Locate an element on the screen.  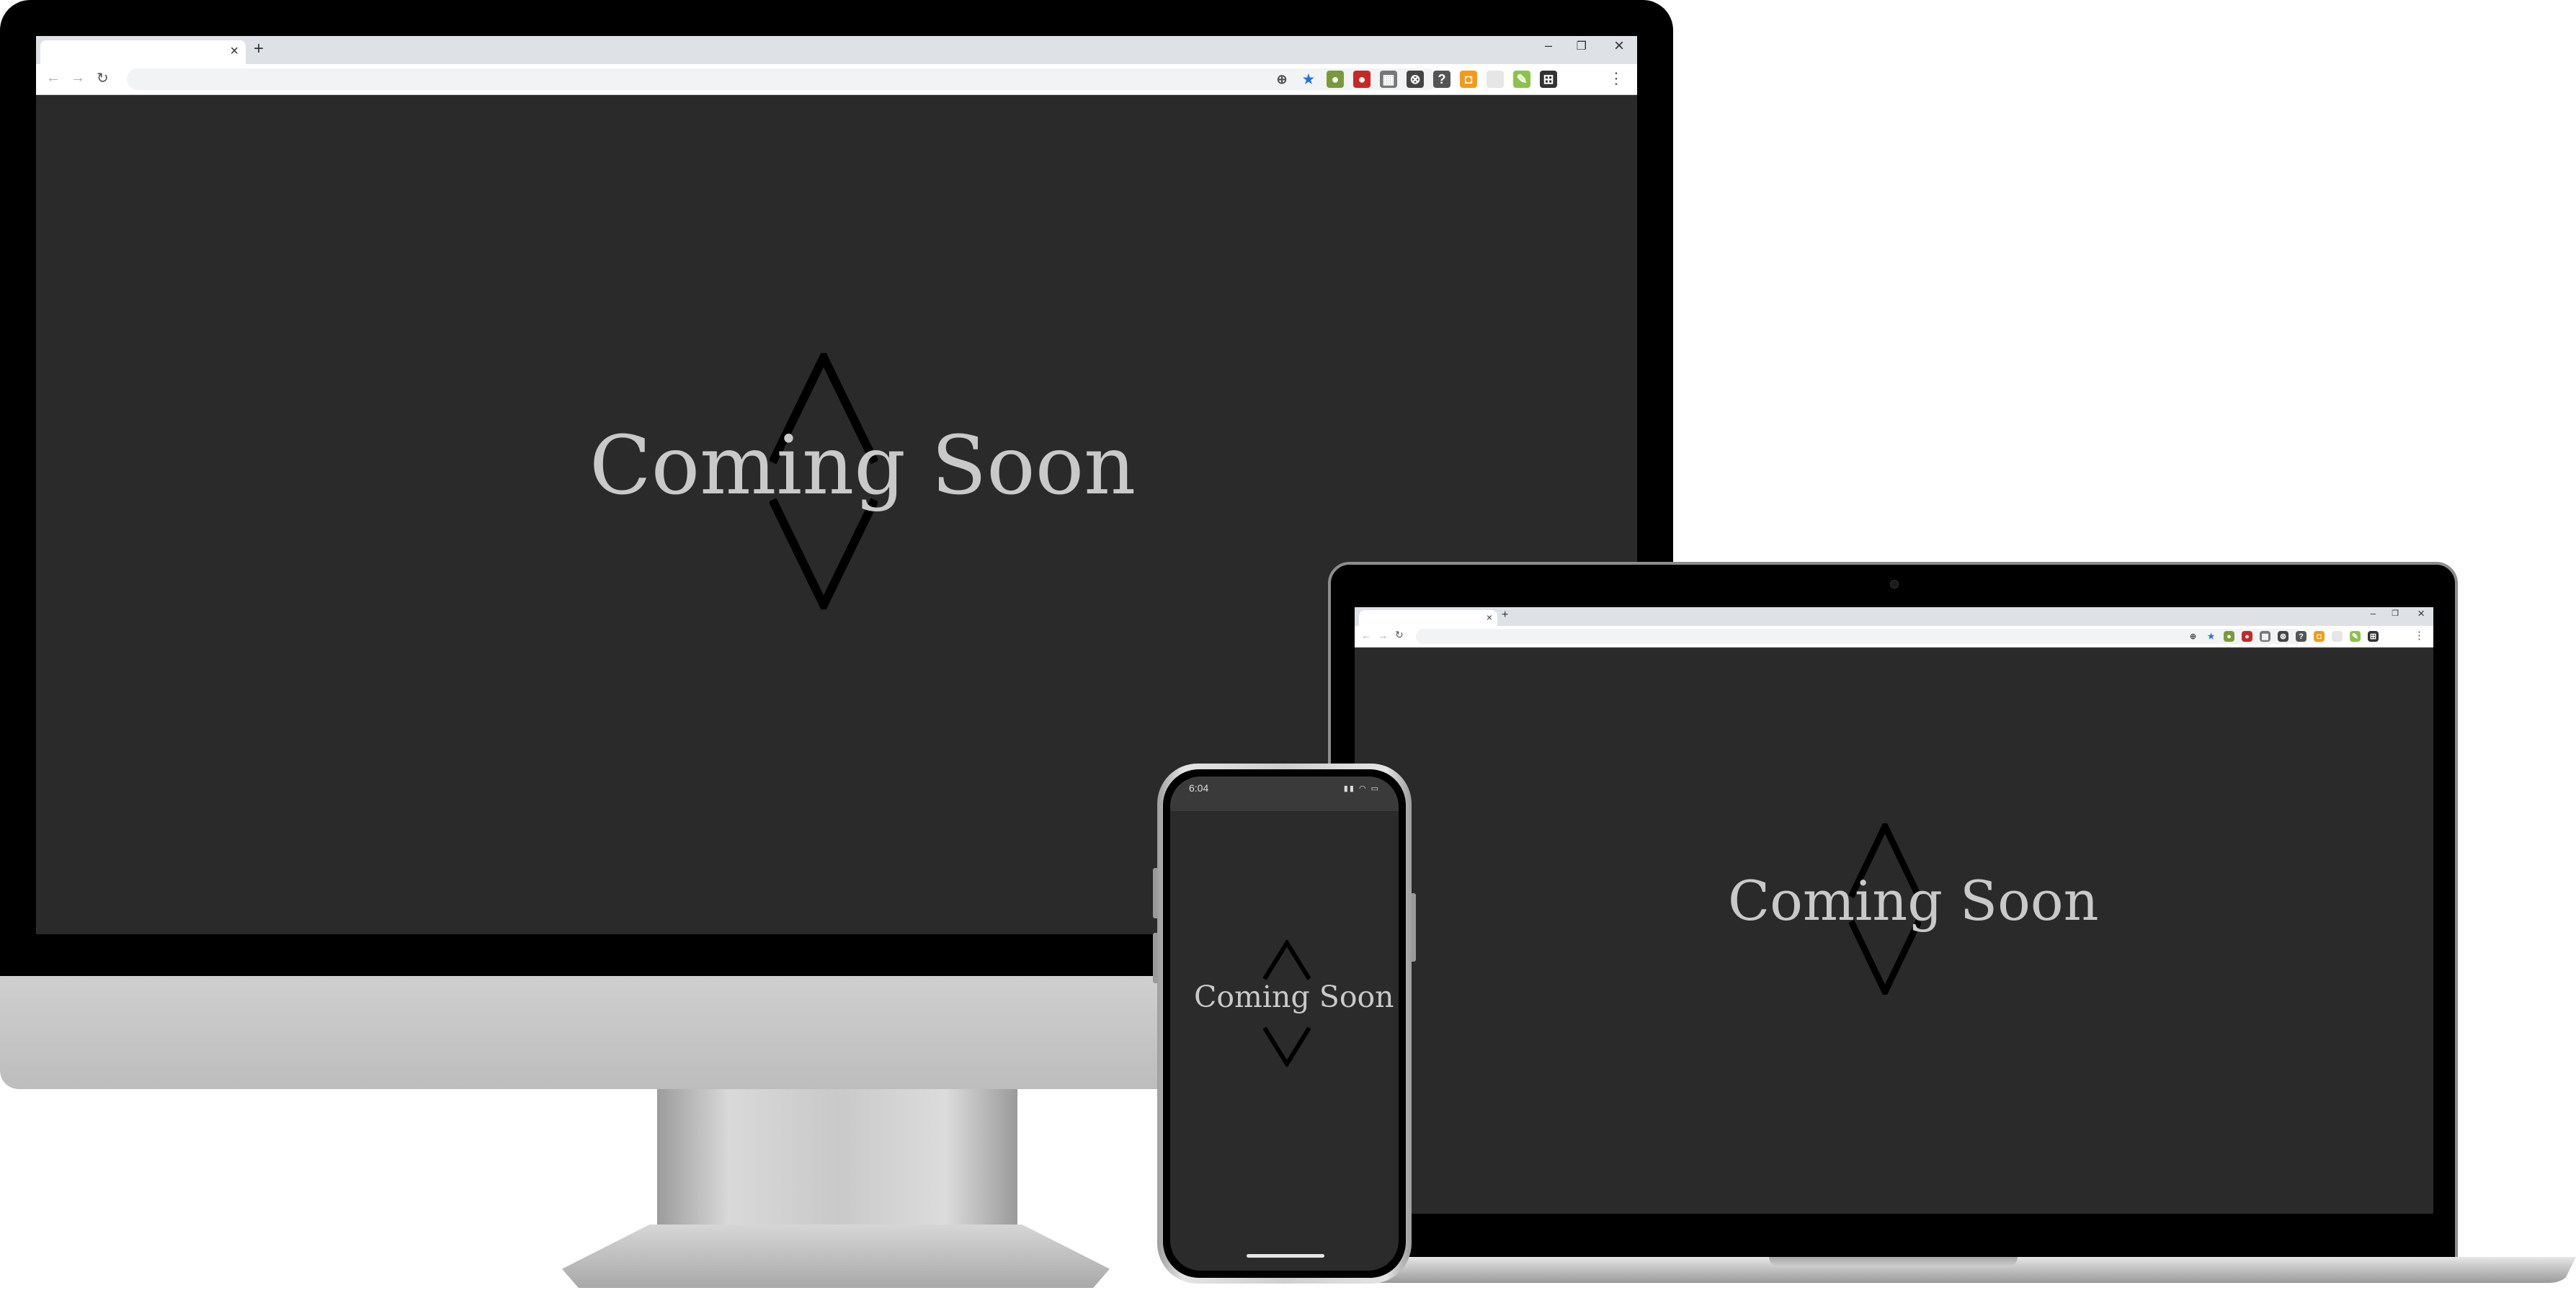
phone-screen: 6:04 ▮▮ ◠ ▭ Coming Soon is located at coordinates (1284, 1023).